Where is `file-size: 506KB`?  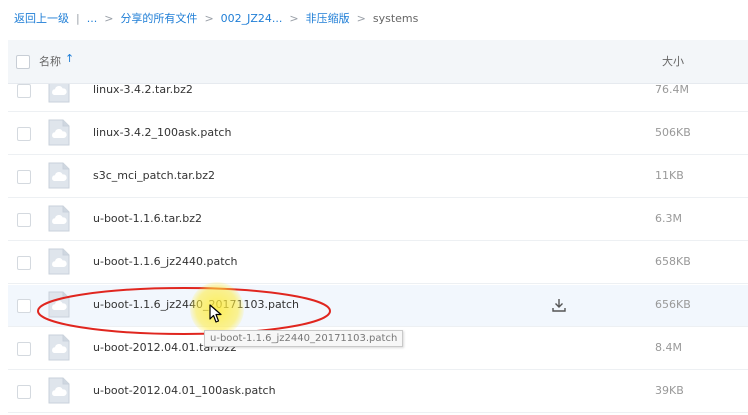
file-size: 506KB is located at coordinates (673, 132).